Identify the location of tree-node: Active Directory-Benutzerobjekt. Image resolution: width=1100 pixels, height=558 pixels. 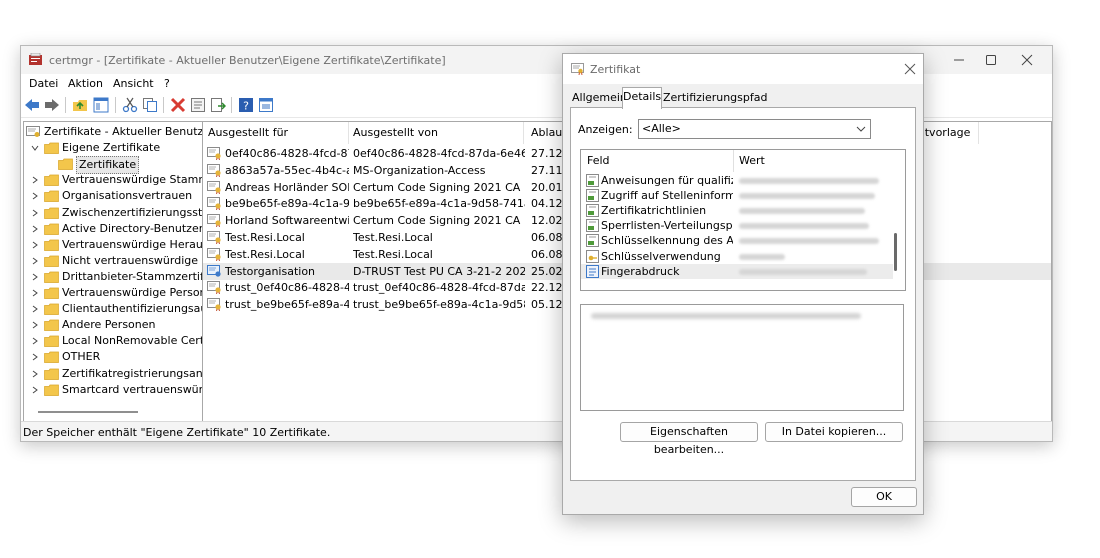
(113, 229).